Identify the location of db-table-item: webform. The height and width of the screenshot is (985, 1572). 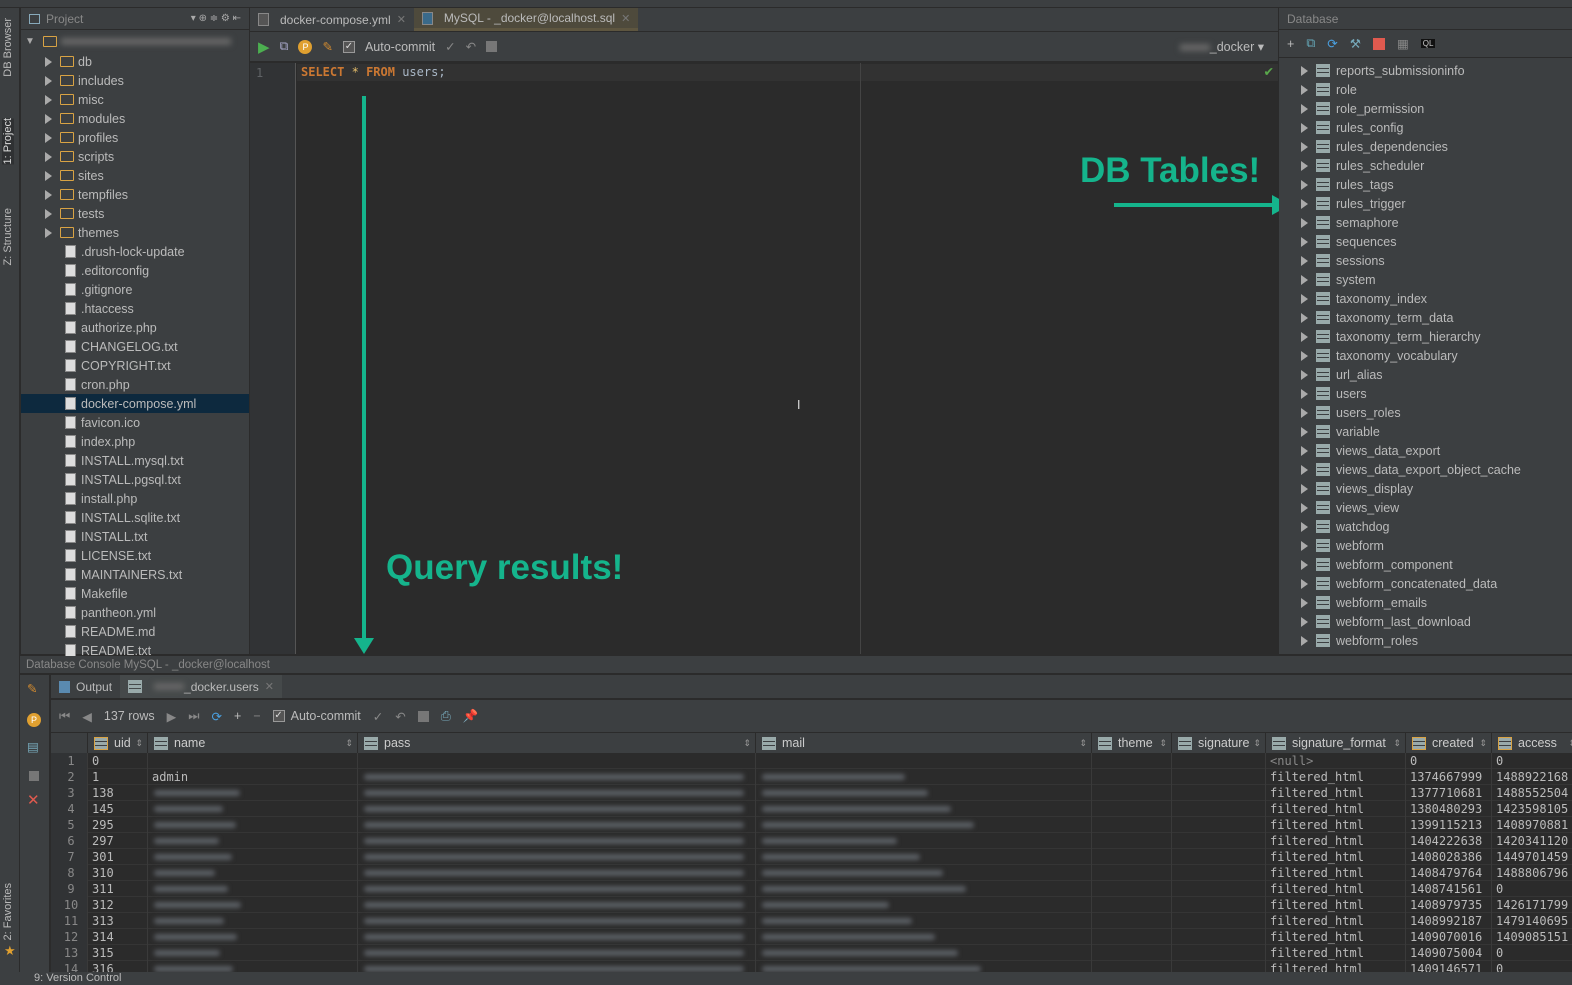
(1425, 545).